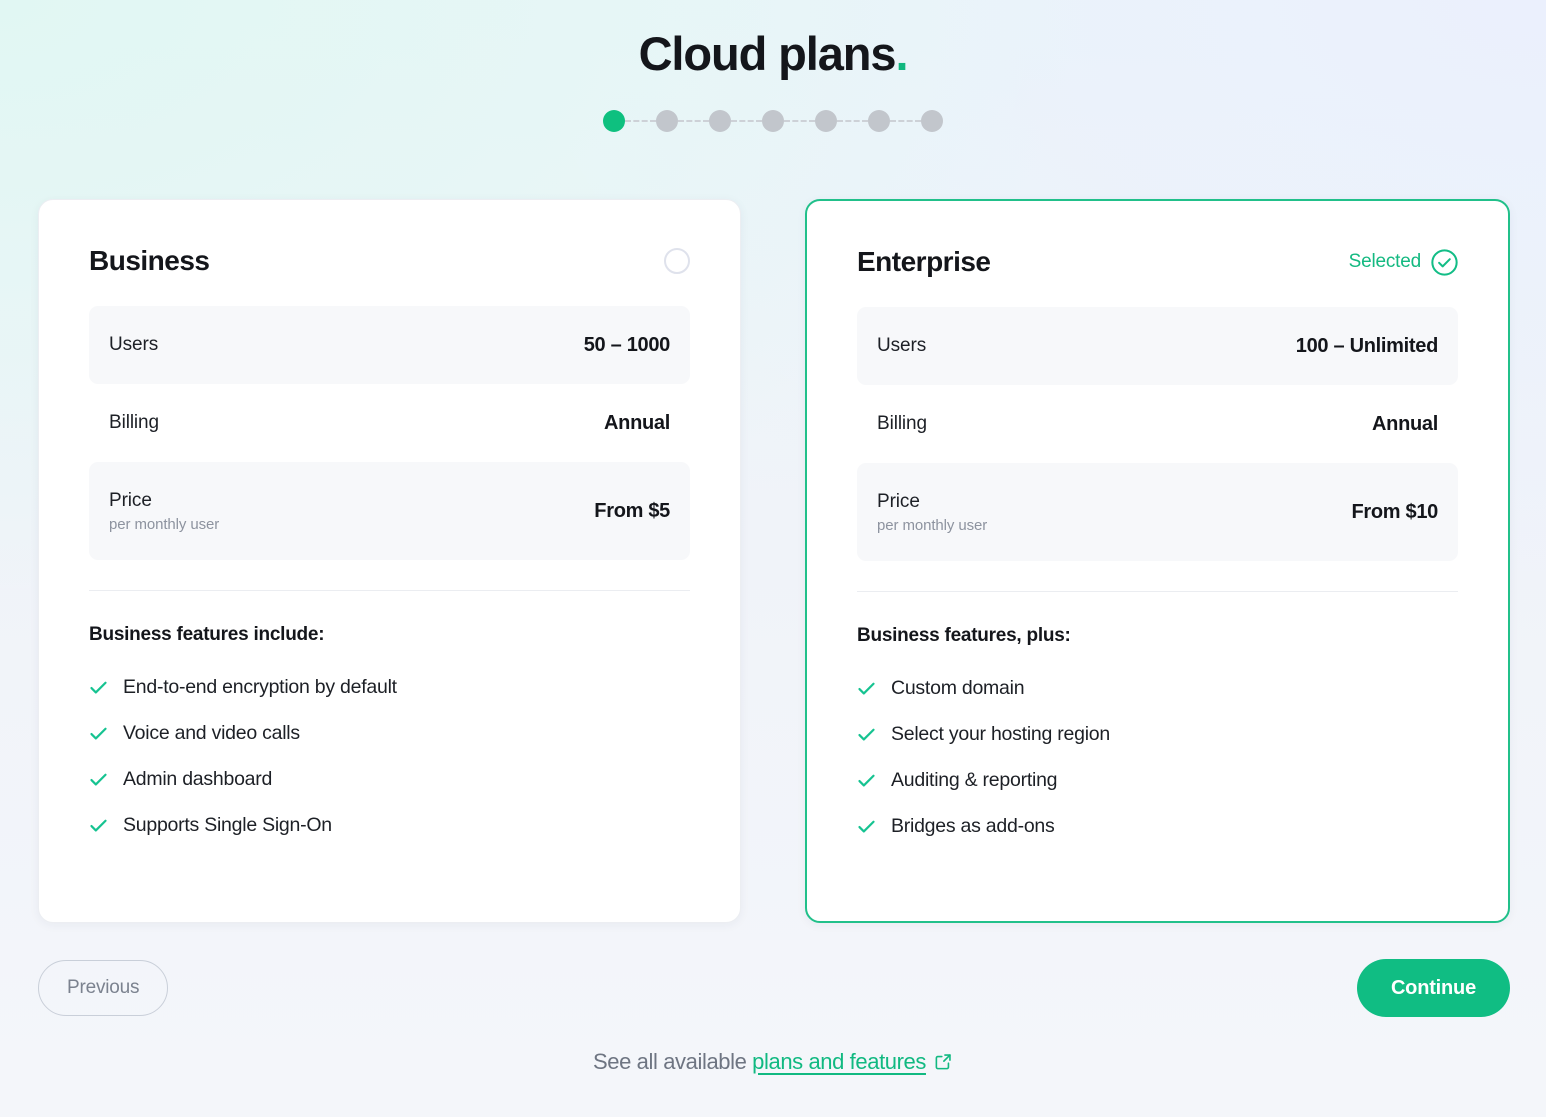  What do you see at coordinates (774, 988) in the screenshot?
I see `wizard-navigation: Previous Continue` at bounding box center [774, 988].